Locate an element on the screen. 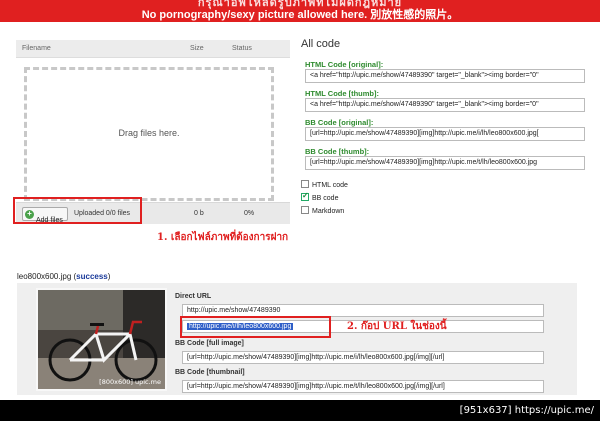 This screenshot has height=421, width=600. image-footer: [951x637] https://upic.me/ is located at coordinates (300, 411).